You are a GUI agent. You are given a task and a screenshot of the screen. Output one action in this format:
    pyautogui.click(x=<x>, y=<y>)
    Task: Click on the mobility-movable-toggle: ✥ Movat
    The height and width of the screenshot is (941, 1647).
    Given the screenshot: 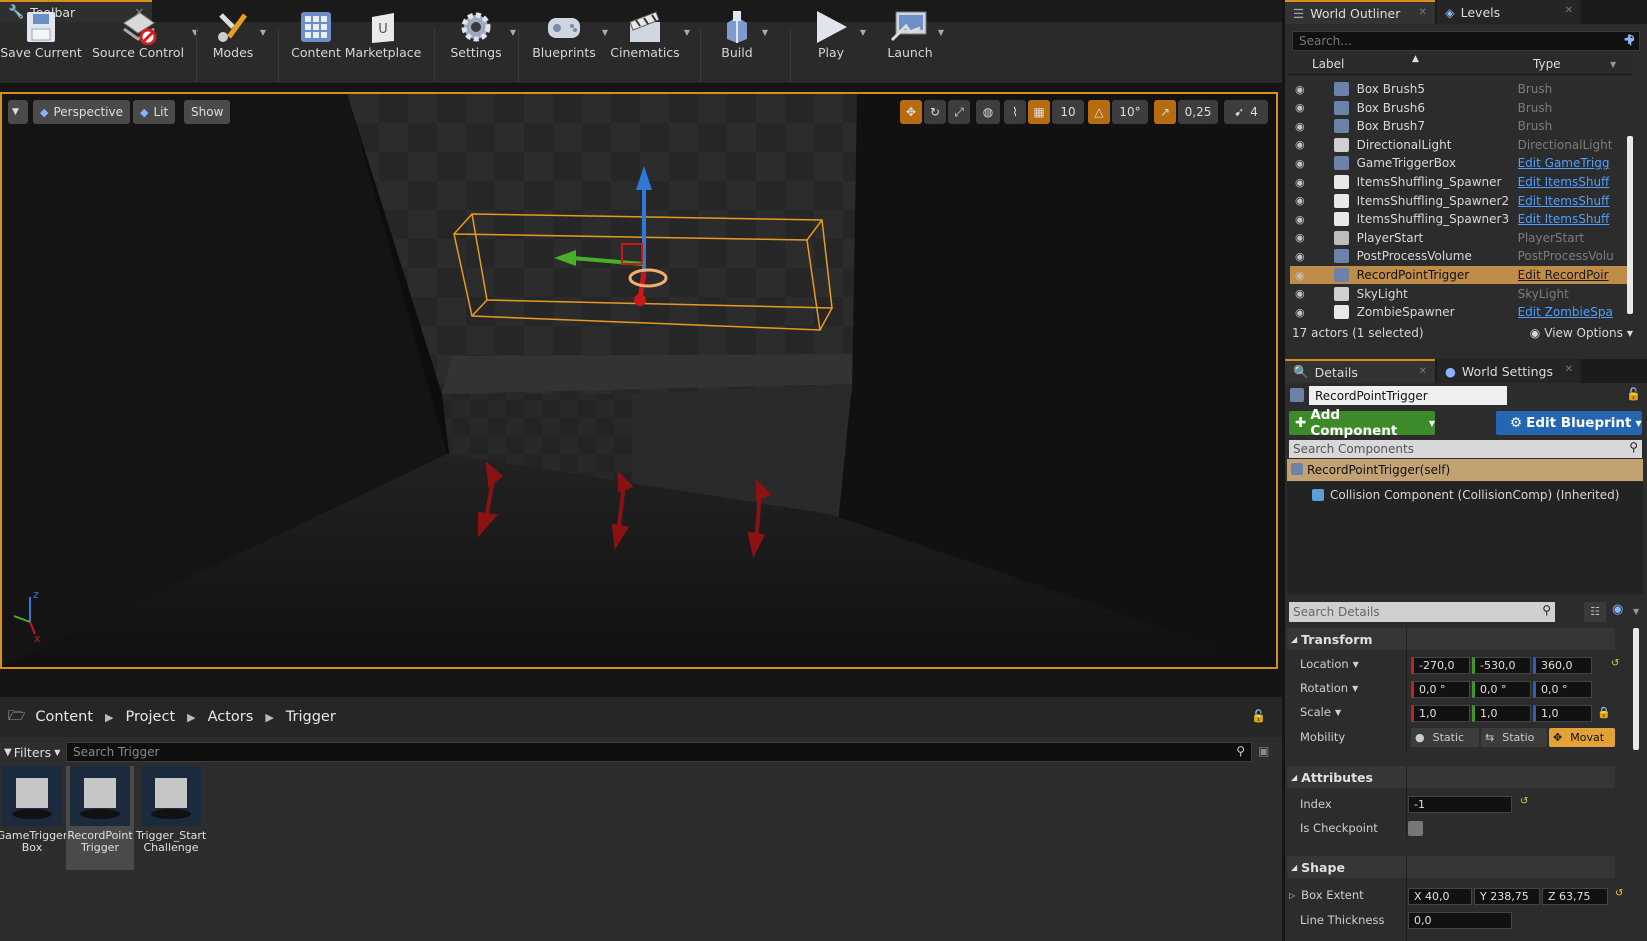 What is the action you would take?
    pyautogui.click(x=1582, y=737)
    